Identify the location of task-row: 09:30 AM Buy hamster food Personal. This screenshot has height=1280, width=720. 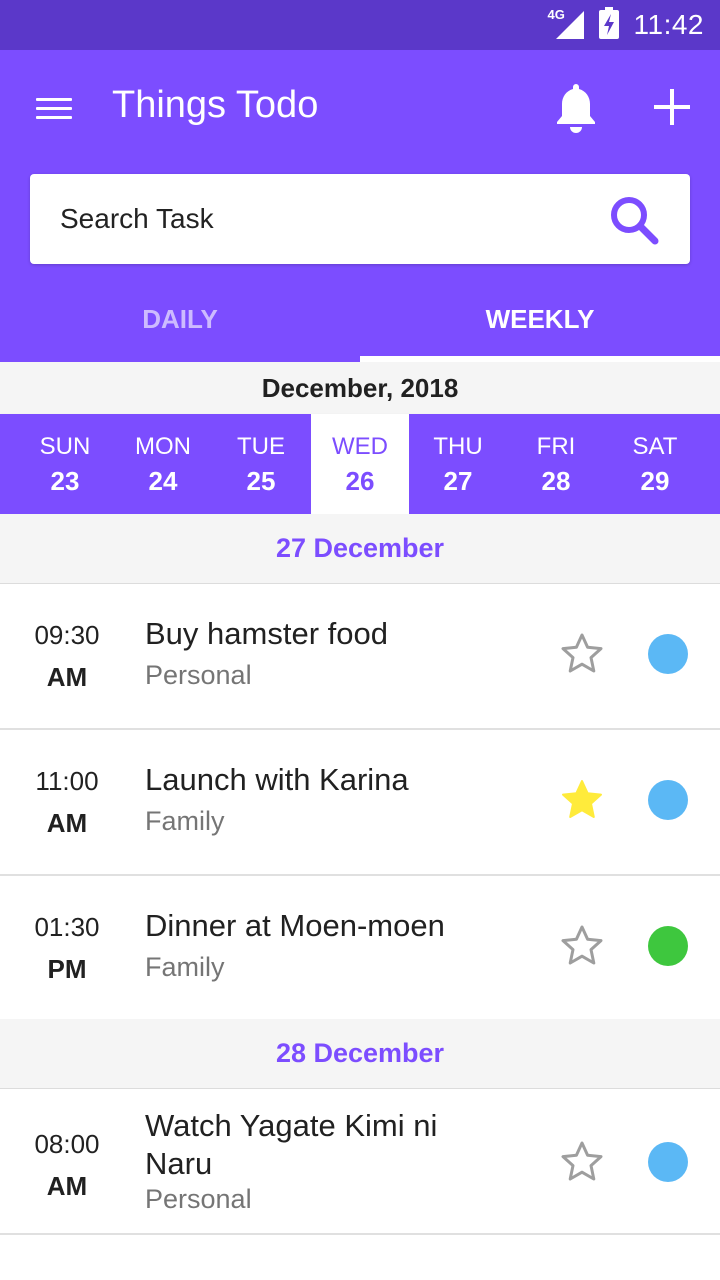
(360, 657).